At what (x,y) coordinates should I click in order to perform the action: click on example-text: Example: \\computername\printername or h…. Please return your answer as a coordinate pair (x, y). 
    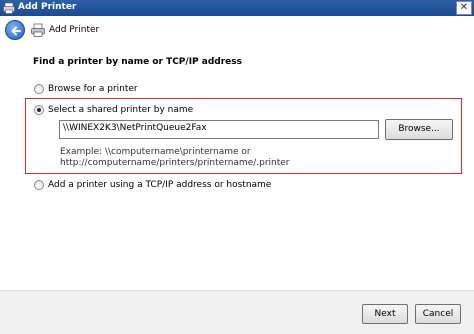
    Looking at the image, I should click on (175, 158).